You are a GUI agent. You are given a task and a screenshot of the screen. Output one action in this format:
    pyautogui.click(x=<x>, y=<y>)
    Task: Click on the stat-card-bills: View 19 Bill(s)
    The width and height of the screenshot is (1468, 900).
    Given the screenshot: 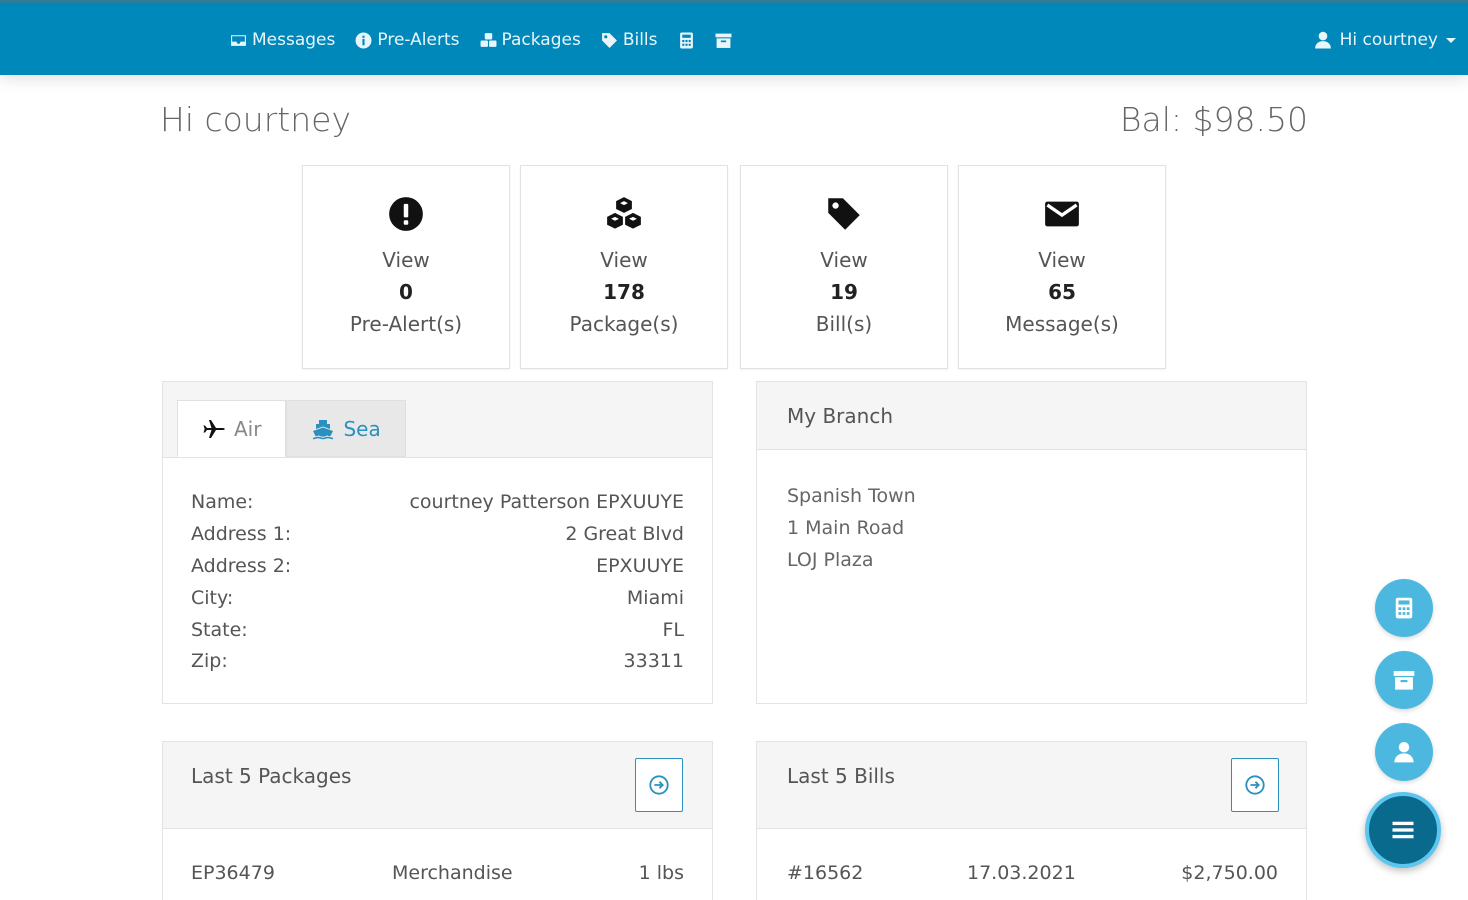 What is the action you would take?
    pyautogui.click(x=844, y=267)
    